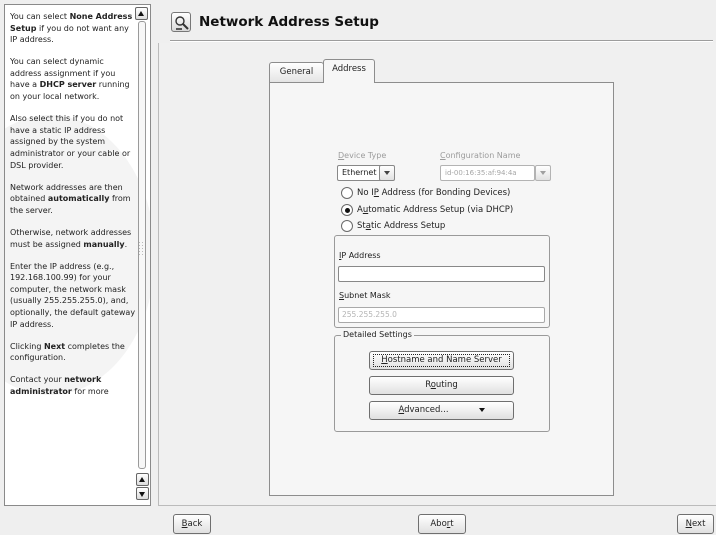 This screenshot has height=535, width=716. I want to click on tab-address-label: Address, so click(349, 69).